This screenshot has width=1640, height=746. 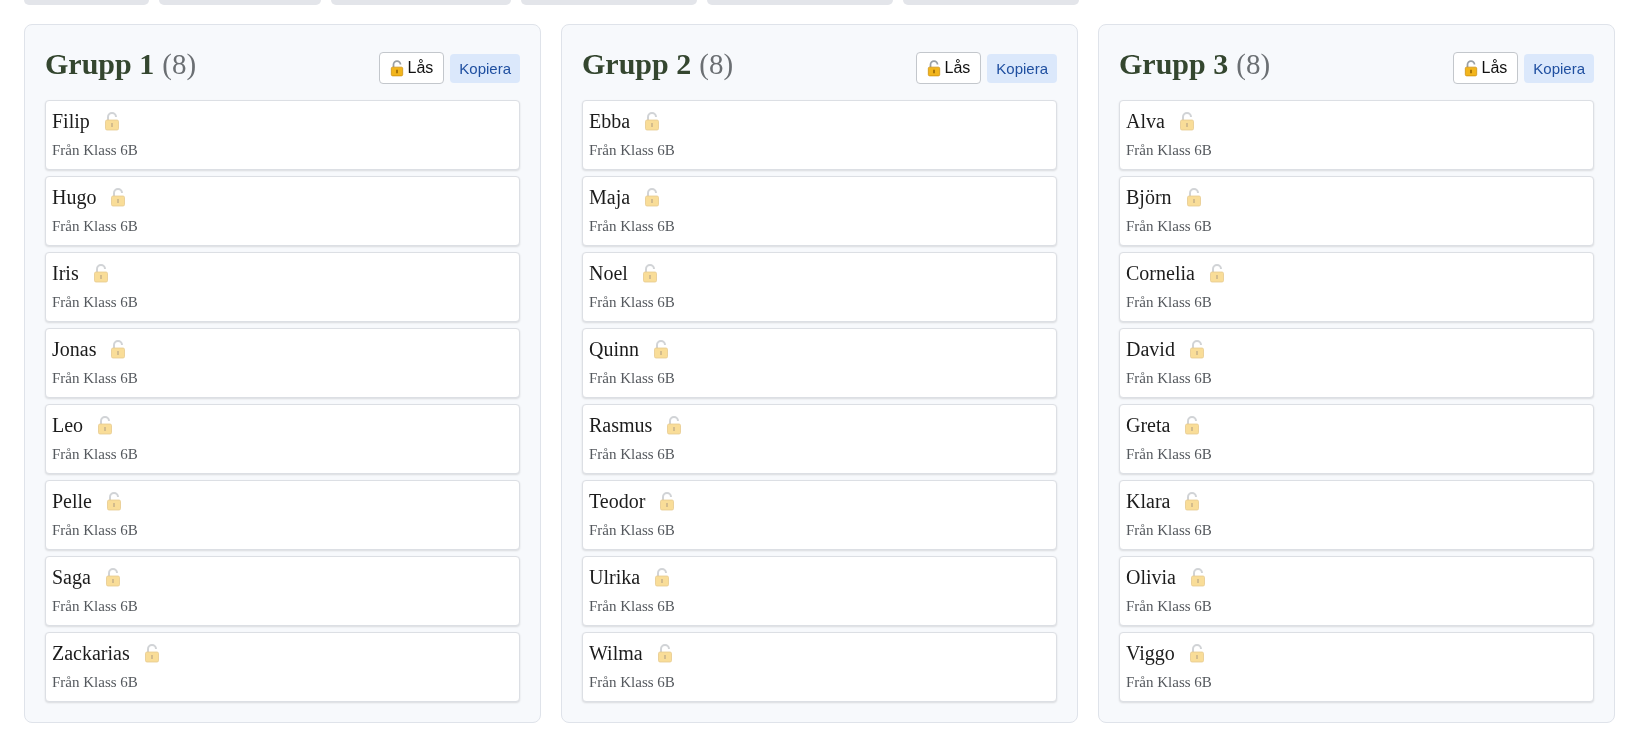 What do you see at coordinates (65, 273) in the screenshot?
I see `student-name: Iris` at bounding box center [65, 273].